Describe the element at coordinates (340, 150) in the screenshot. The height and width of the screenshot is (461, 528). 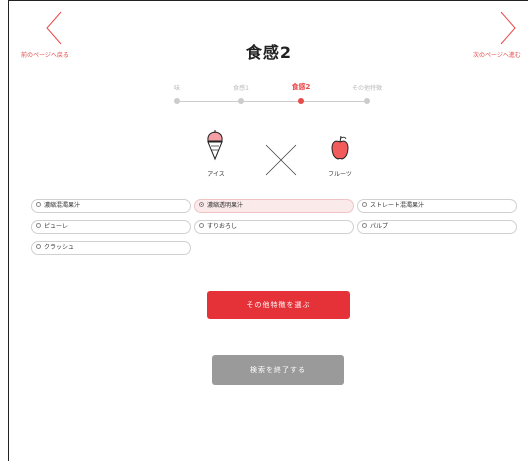
I see `apple-icon` at that location.